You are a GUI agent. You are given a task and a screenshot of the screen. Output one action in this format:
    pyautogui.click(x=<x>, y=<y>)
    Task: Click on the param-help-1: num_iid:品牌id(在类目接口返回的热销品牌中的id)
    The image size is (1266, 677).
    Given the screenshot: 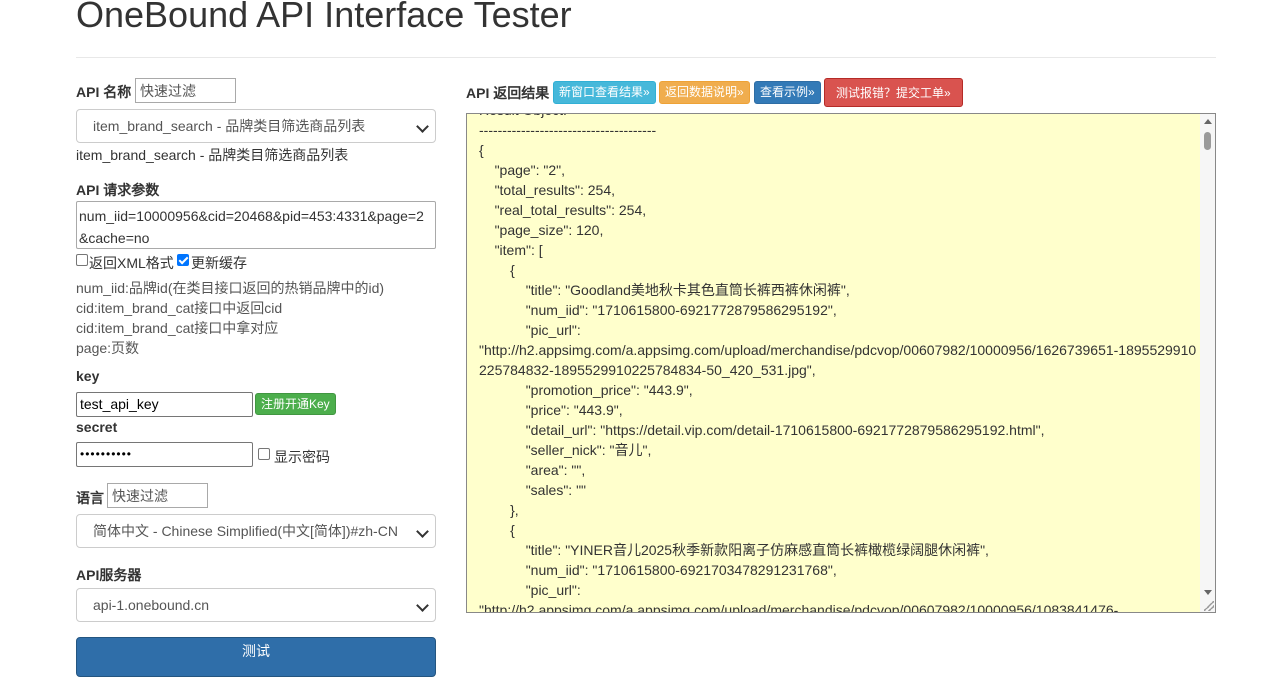 What is the action you would take?
    pyautogui.click(x=230, y=288)
    